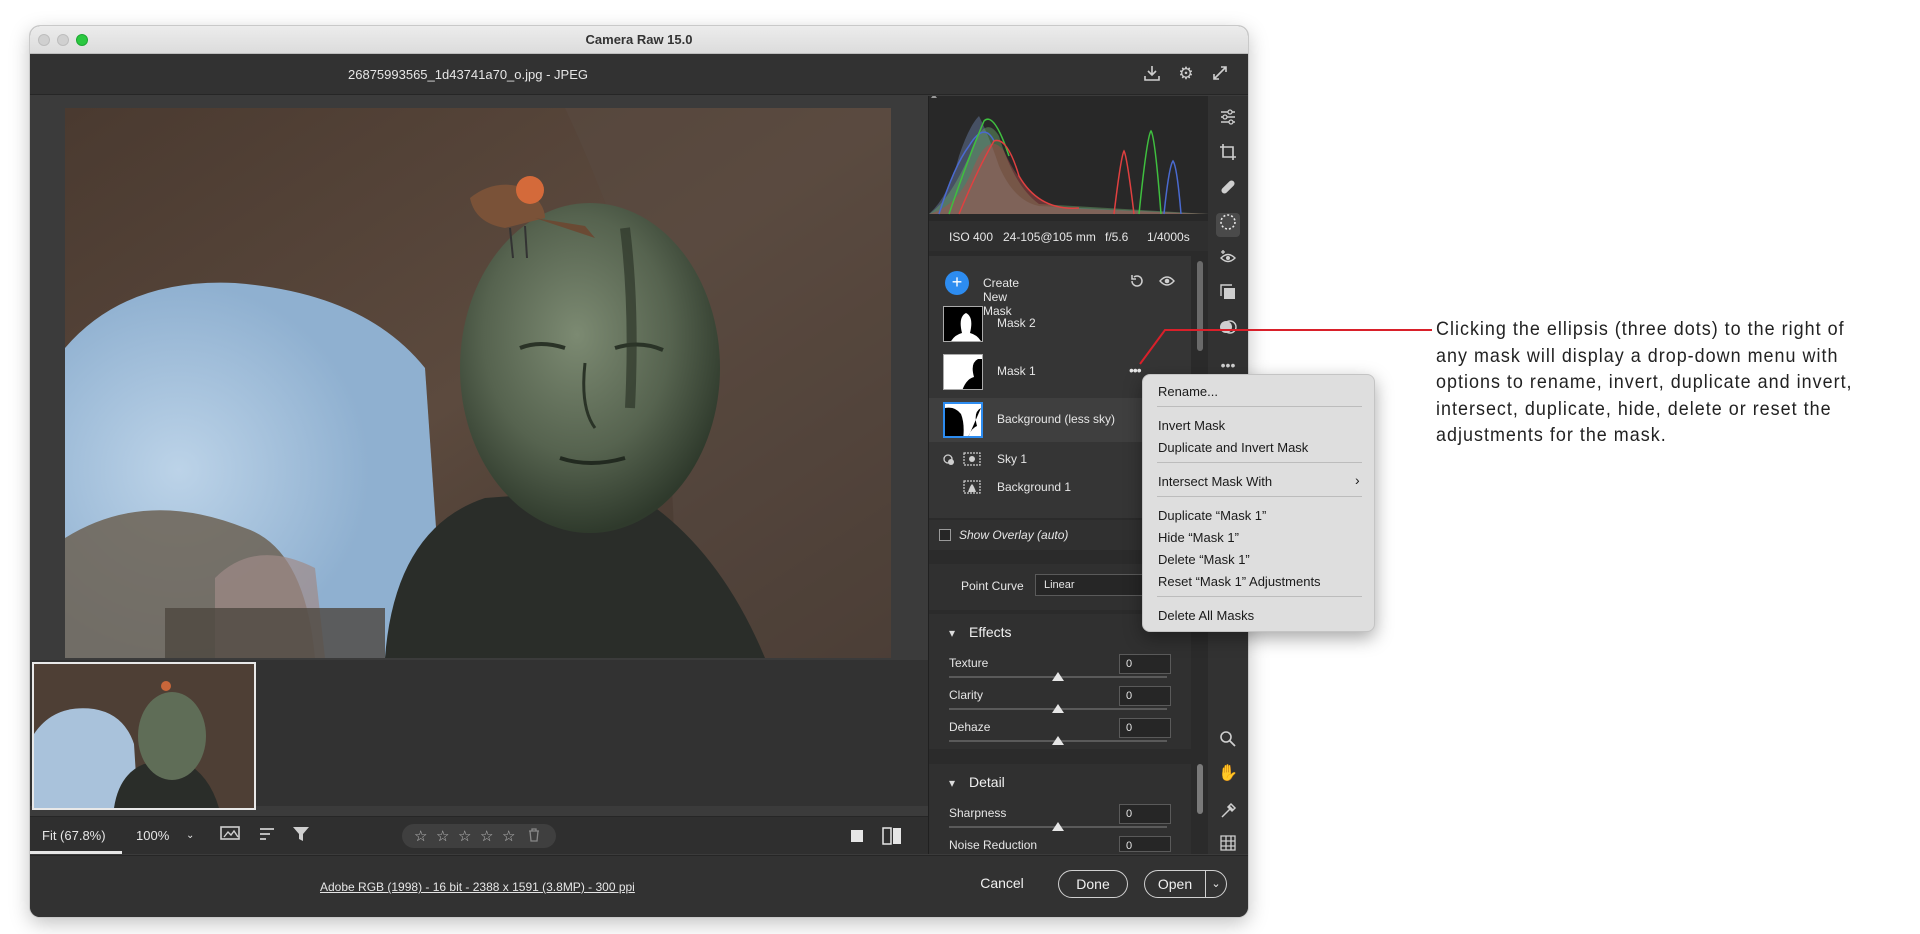  I want to click on sharpness-value: 0, so click(1145, 814).